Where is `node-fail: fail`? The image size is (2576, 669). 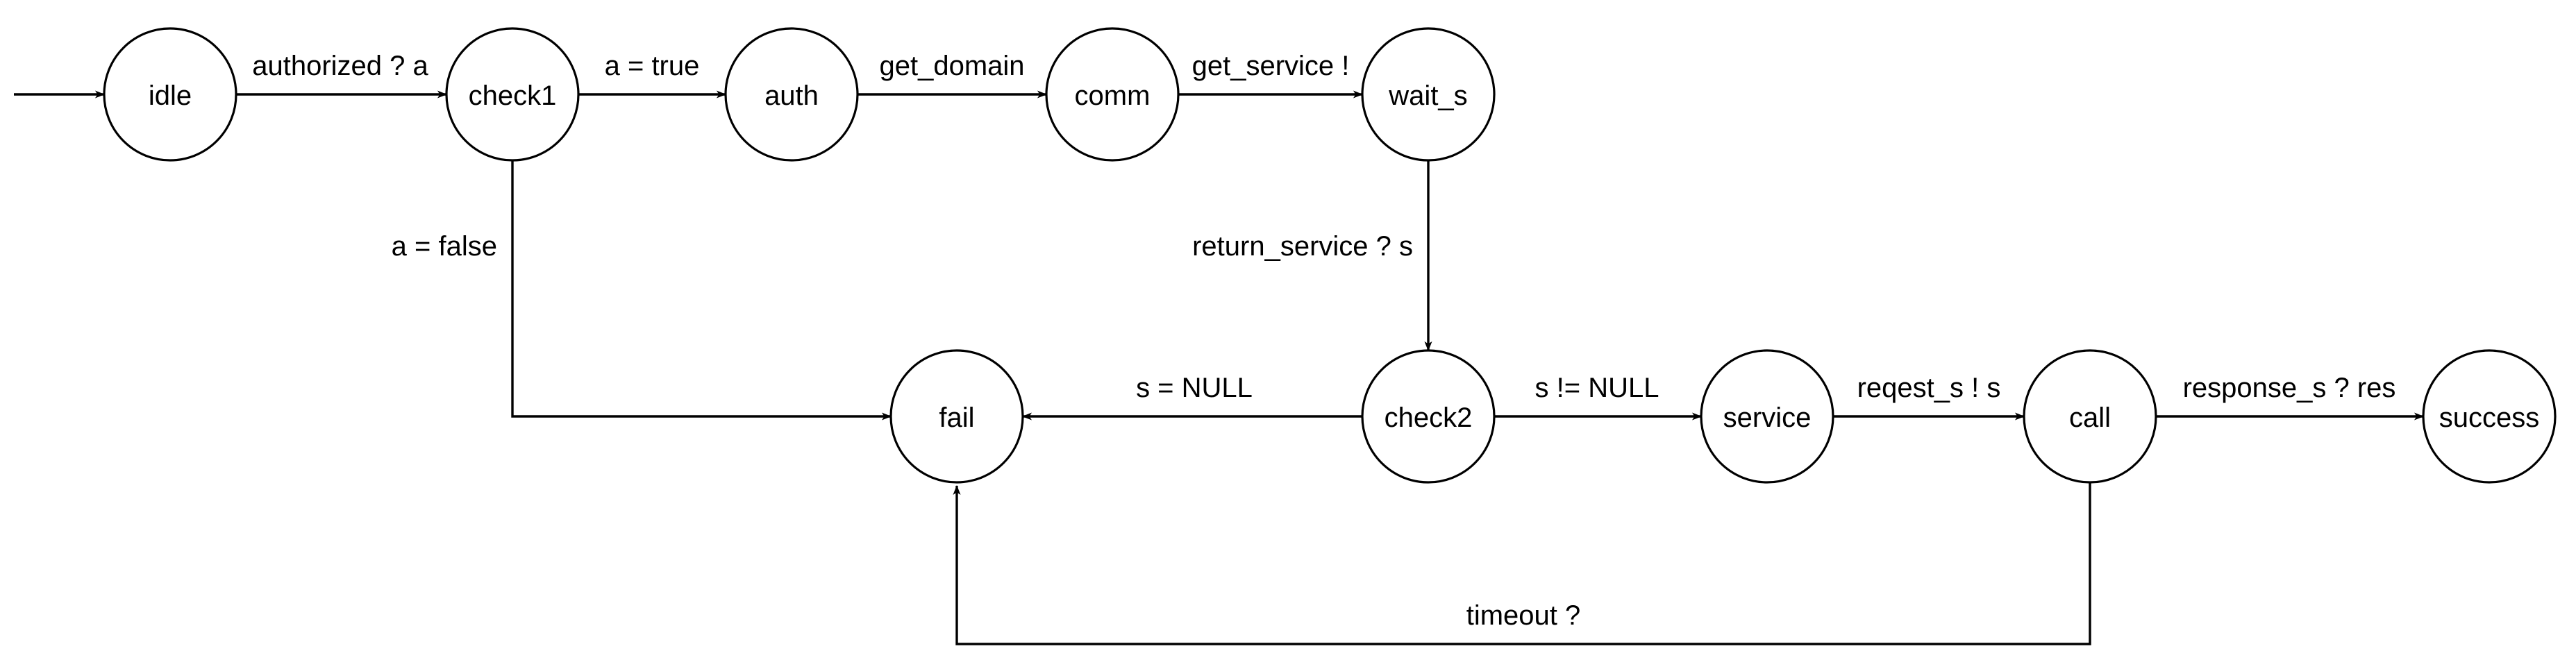 node-fail: fail is located at coordinates (956, 416).